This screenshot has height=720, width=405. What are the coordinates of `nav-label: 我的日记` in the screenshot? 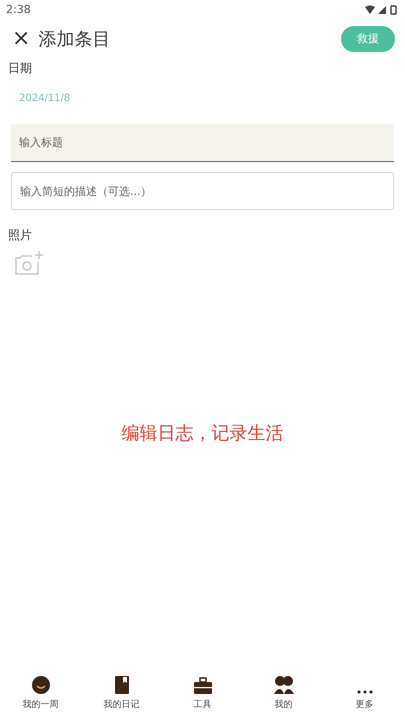 It's located at (122, 705).